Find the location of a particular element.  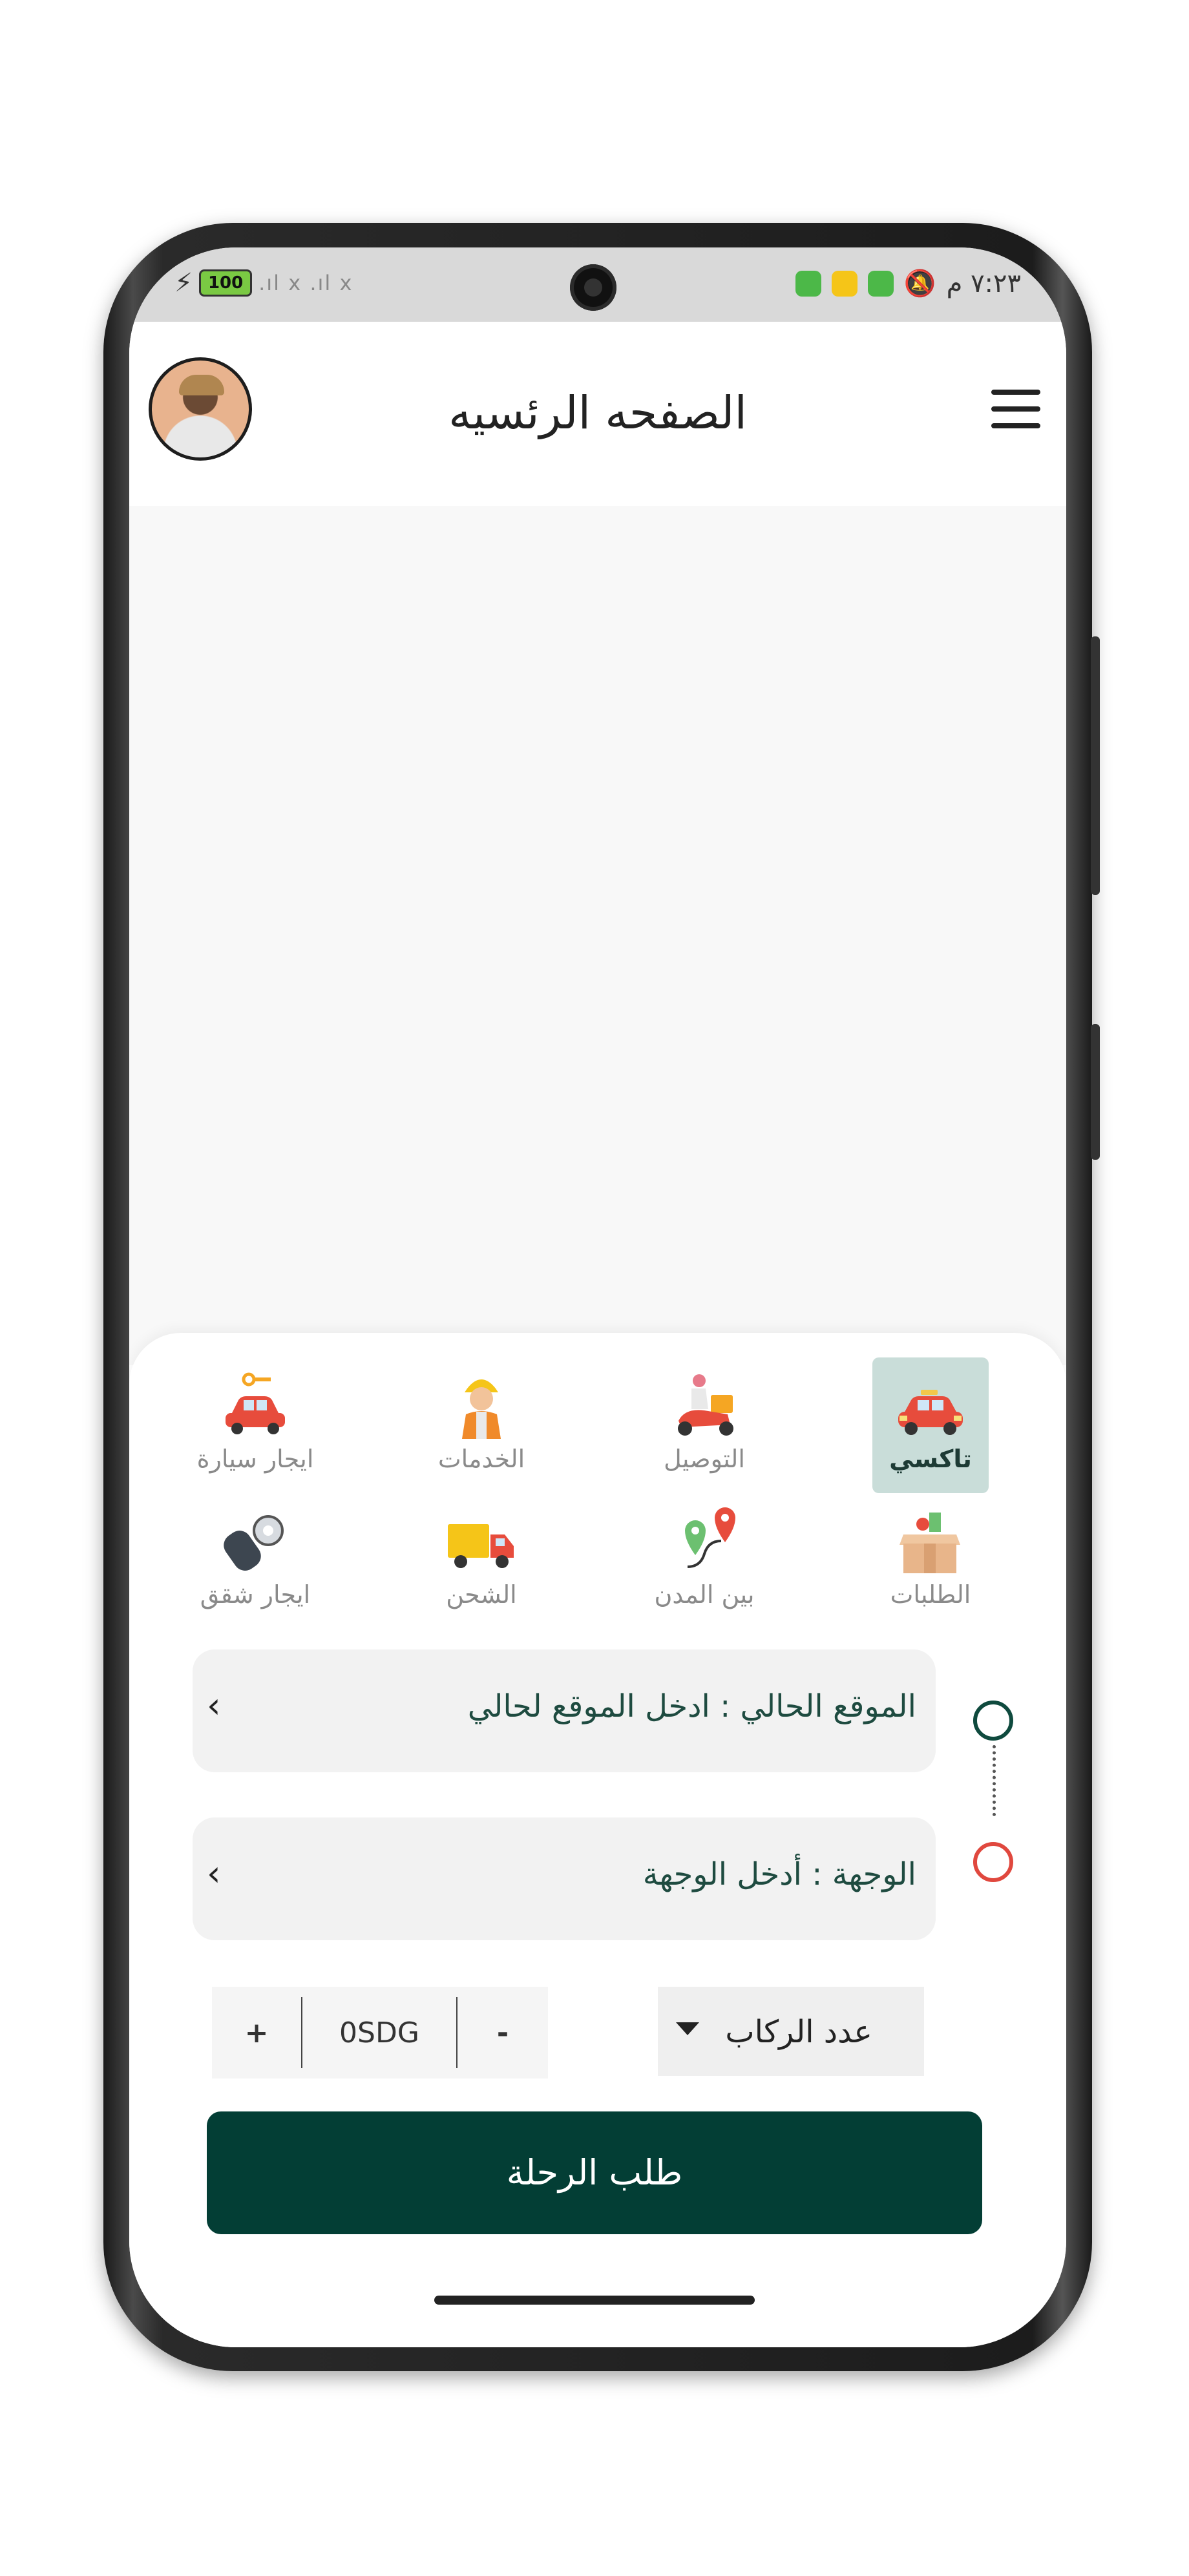

status-bar: ⚡ 100 .ıl x .ıl x 🔕 ٧:٢٣ م is located at coordinates (597, 284).